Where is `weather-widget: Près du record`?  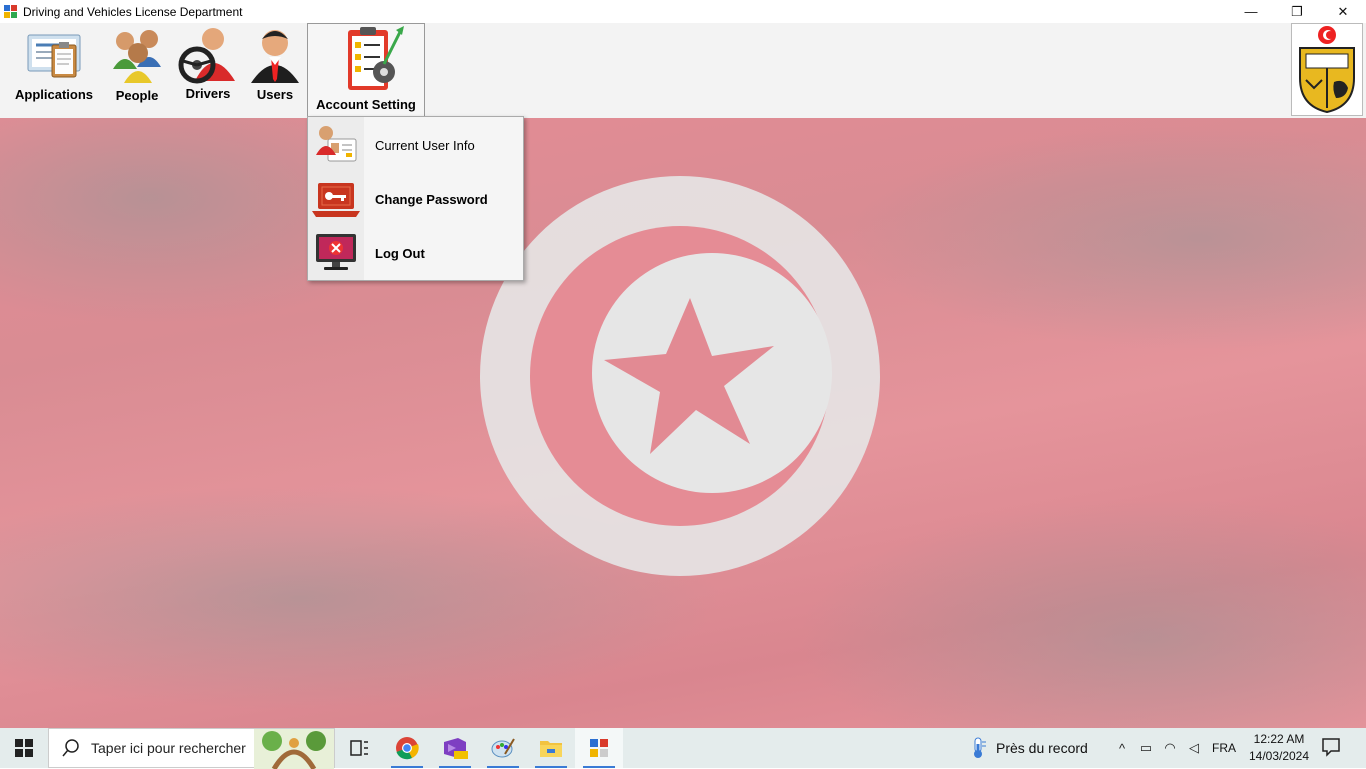
weather-widget: Près du record is located at coordinates (1028, 748).